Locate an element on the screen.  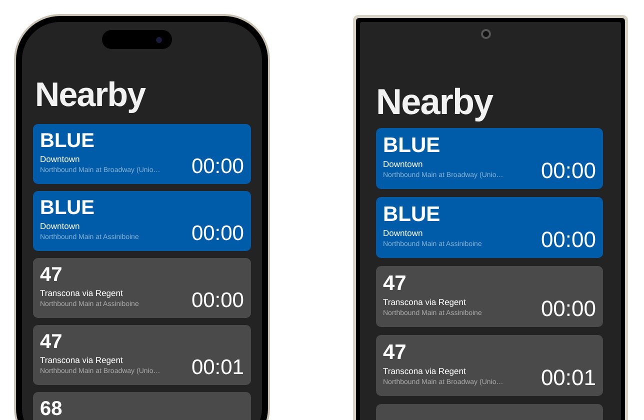
route-name: 68 is located at coordinates (51, 409).